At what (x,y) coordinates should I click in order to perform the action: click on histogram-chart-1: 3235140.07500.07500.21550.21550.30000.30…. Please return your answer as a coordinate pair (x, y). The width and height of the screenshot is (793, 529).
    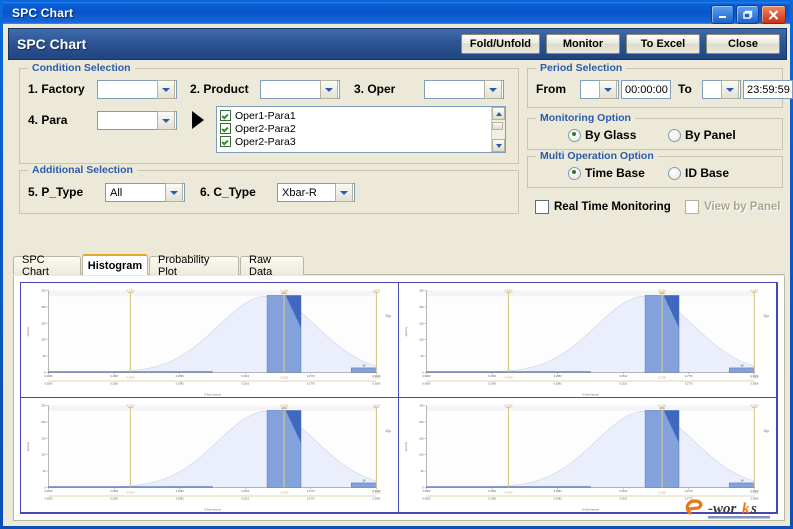
    Looking at the image, I should click on (209, 340).